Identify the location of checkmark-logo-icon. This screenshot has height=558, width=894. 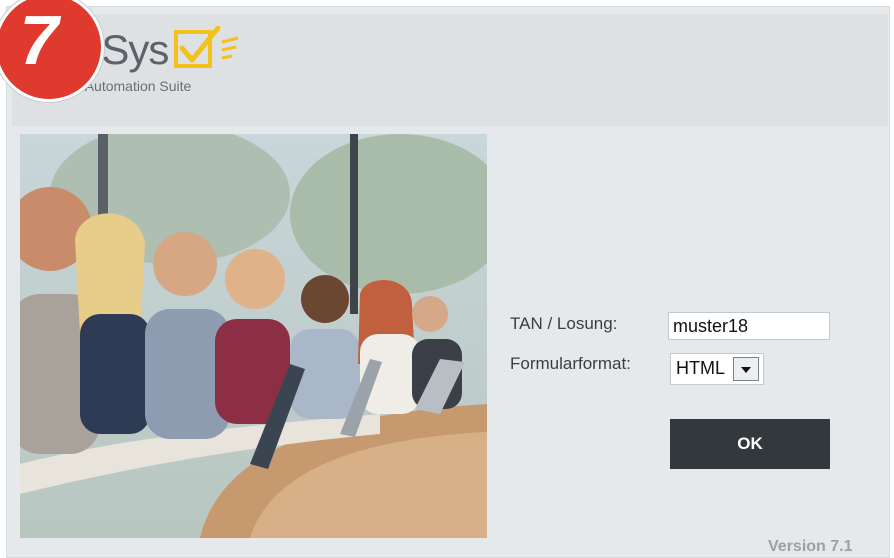
(206, 47).